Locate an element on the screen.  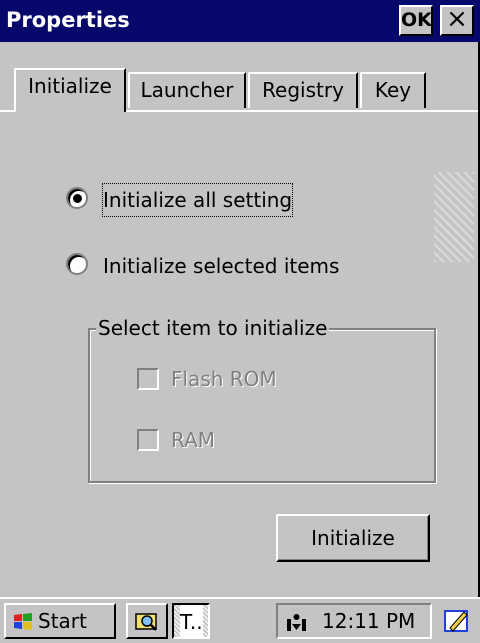
task-label: T.. is located at coordinates (191, 622).